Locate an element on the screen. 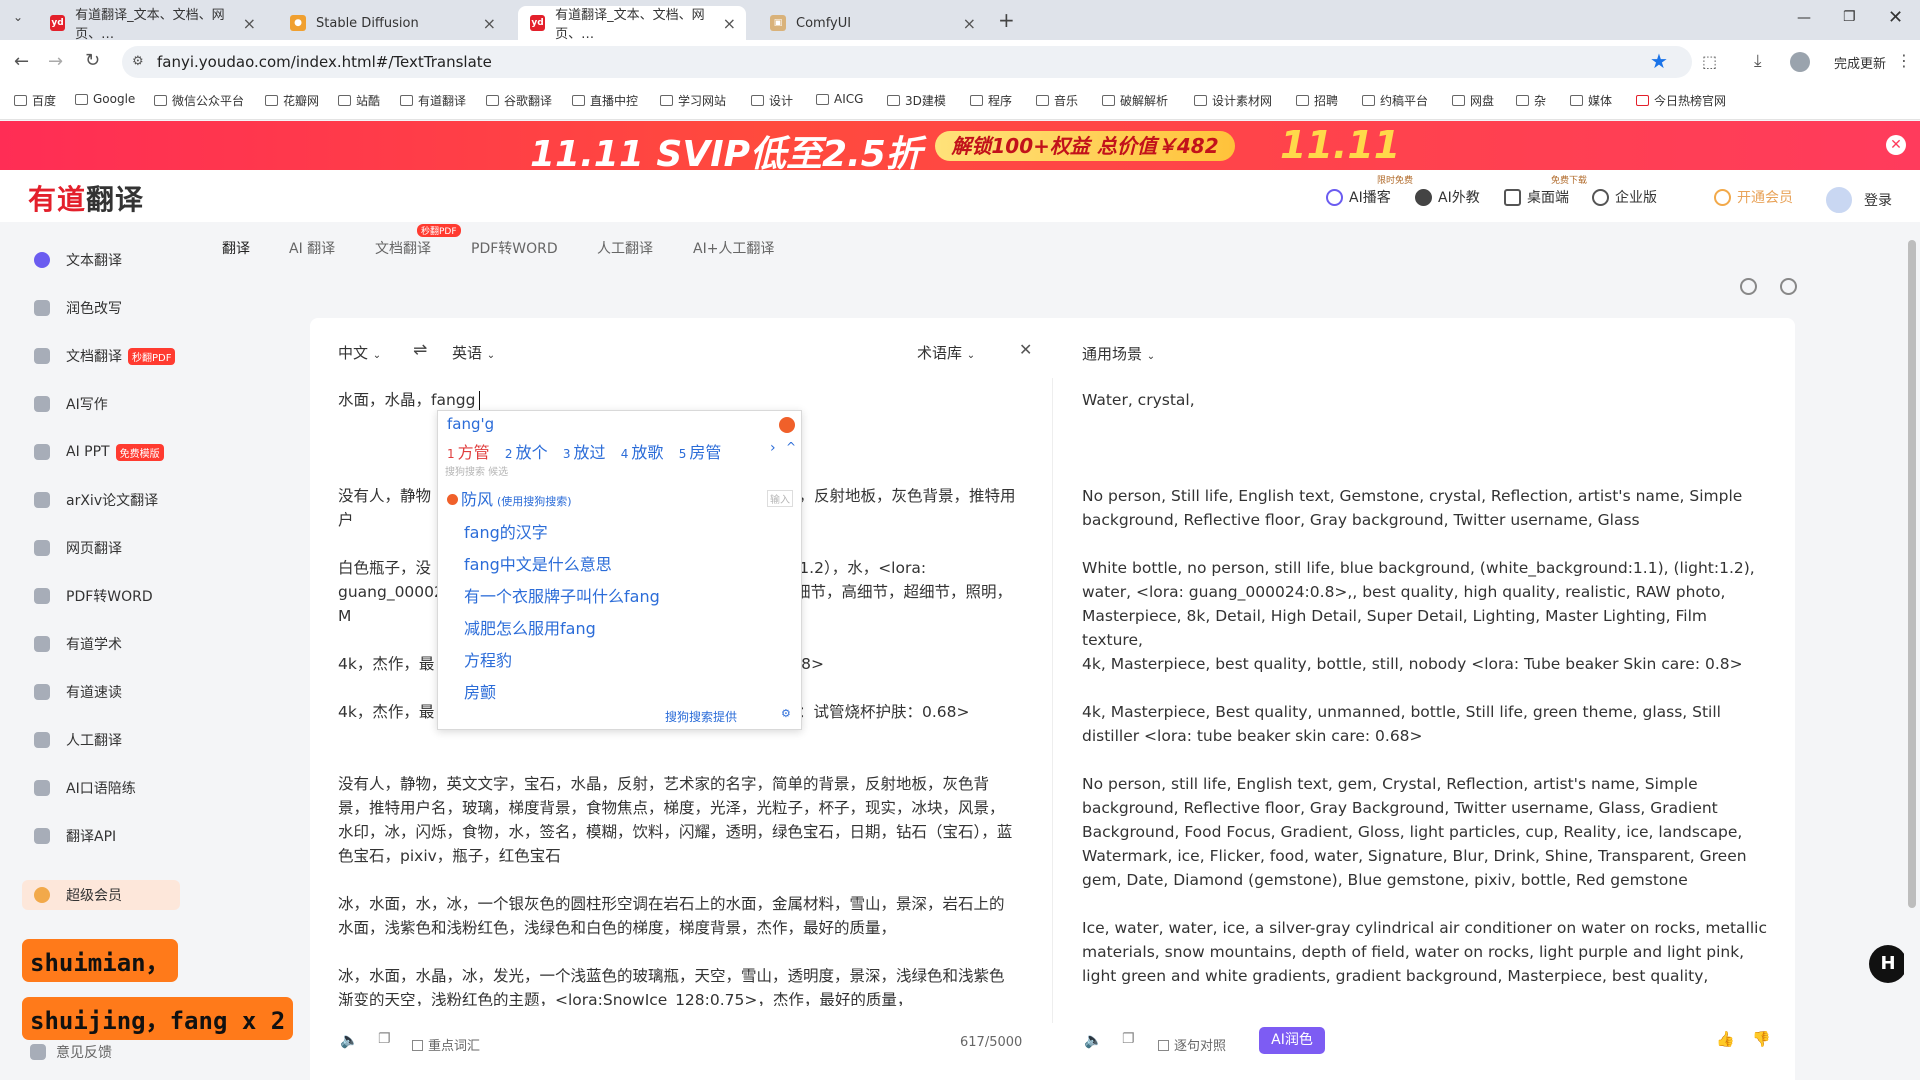  bookmark-item: 约稿平台 is located at coordinates (1395, 100).